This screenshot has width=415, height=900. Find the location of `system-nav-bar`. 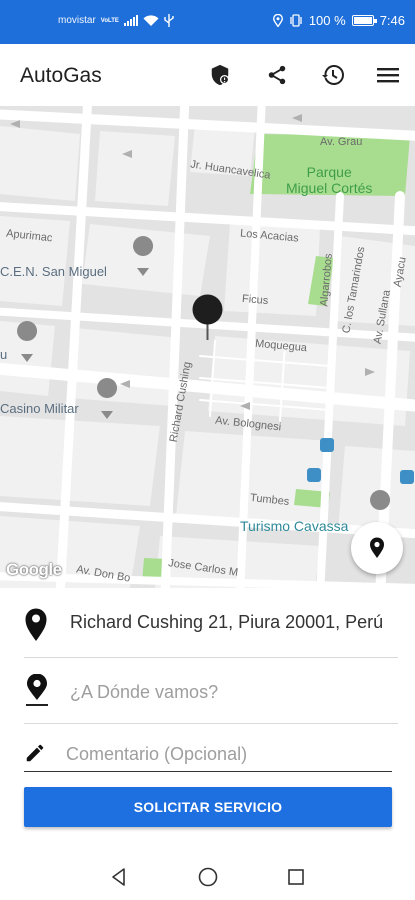

system-nav-bar is located at coordinates (207, 876).